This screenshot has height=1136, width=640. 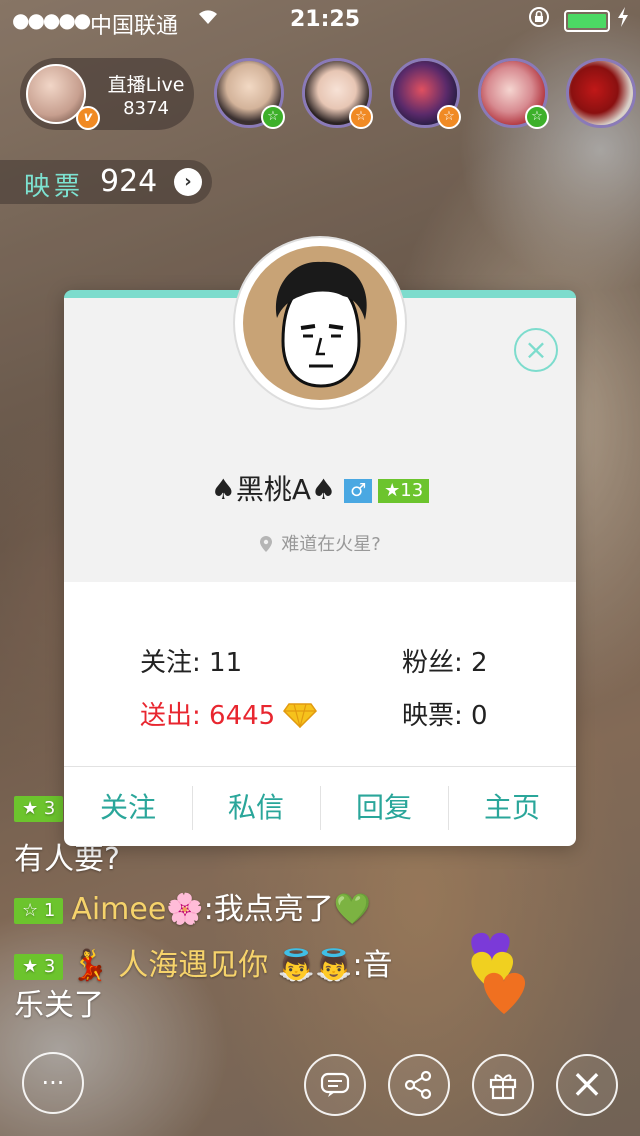 What do you see at coordinates (601, 93) in the screenshot?
I see `viewer-avatar` at bounding box center [601, 93].